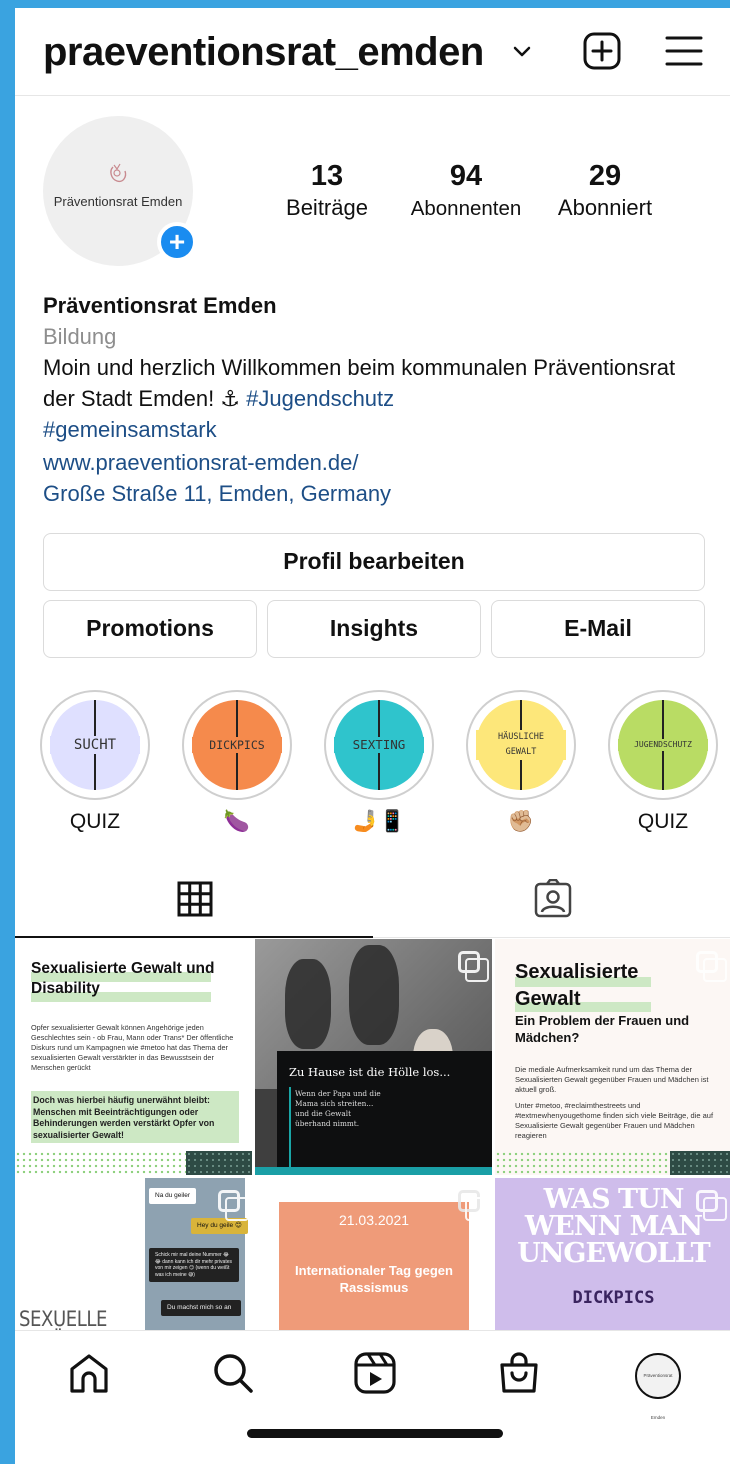 This screenshot has width=730, height=1464. Describe the element at coordinates (521, 737) in the screenshot. I see `title-line: HÄUSLICHE` at that location.